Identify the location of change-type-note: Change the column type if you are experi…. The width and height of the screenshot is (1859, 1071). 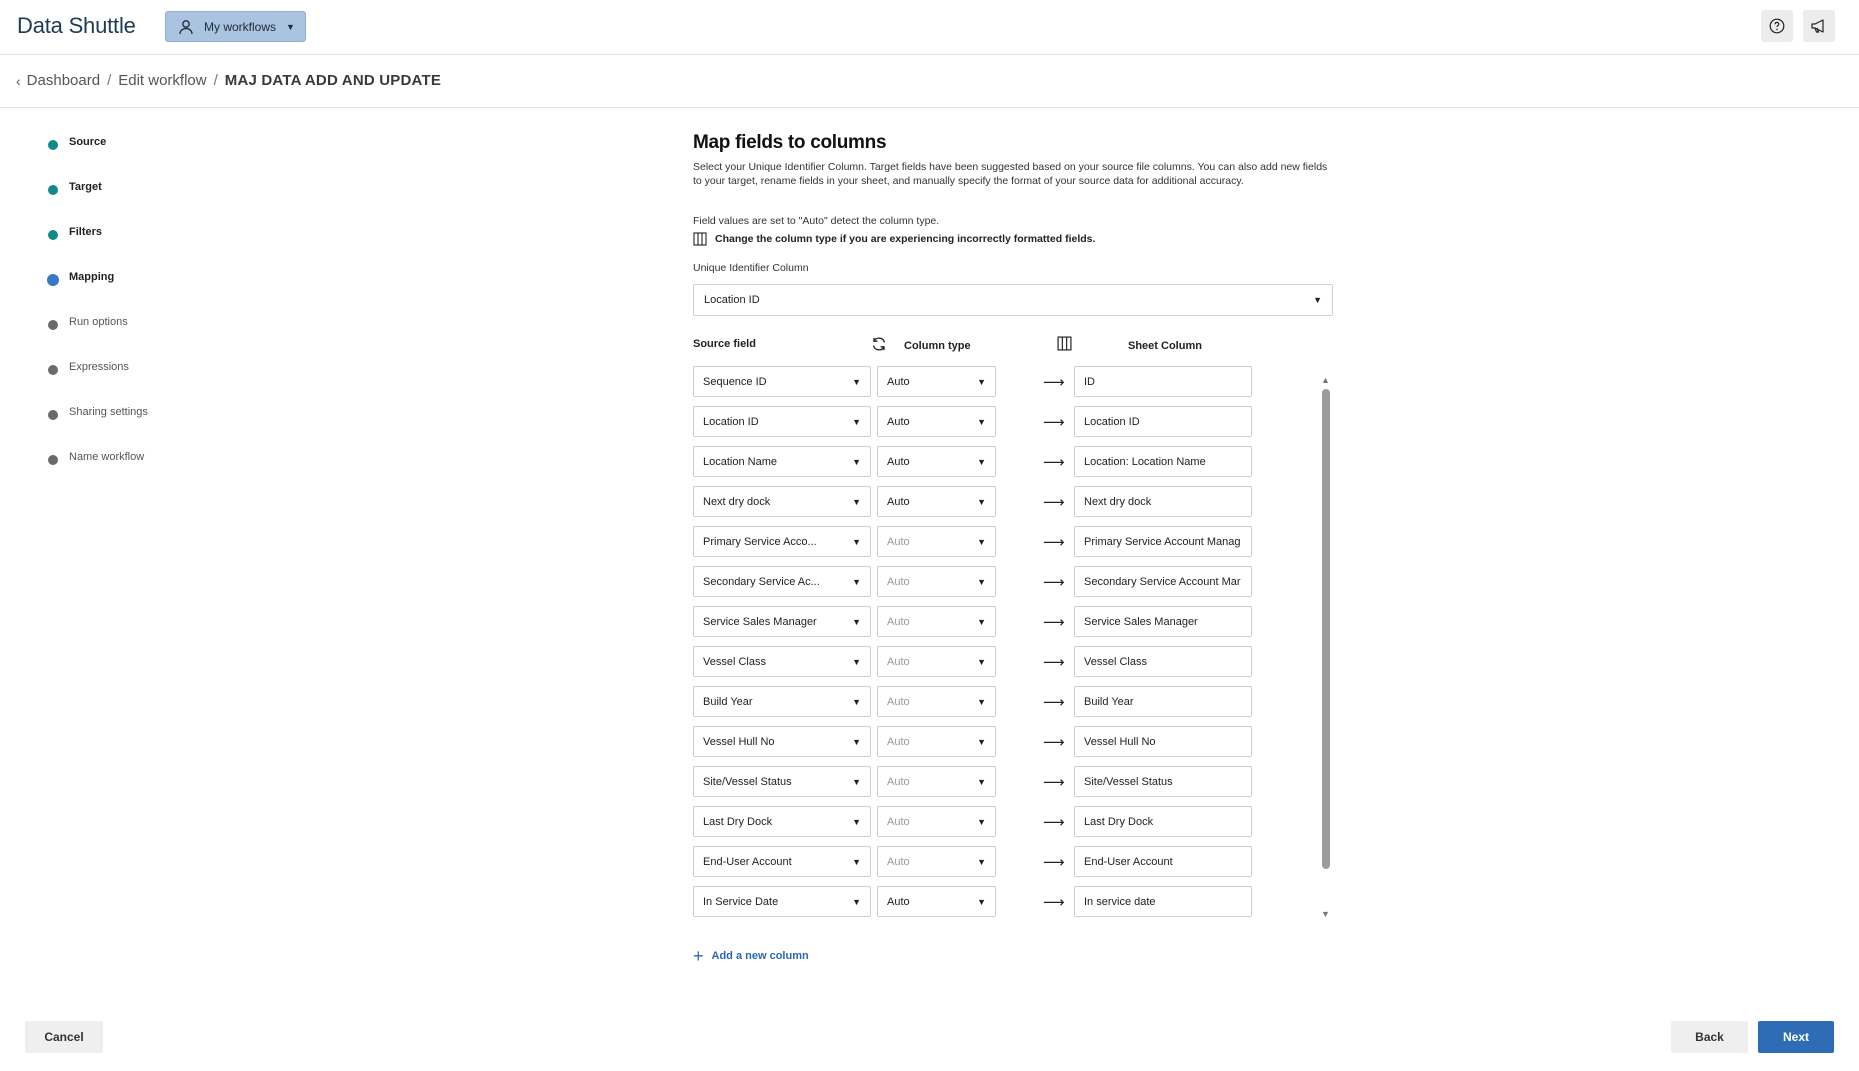
(894, 239).